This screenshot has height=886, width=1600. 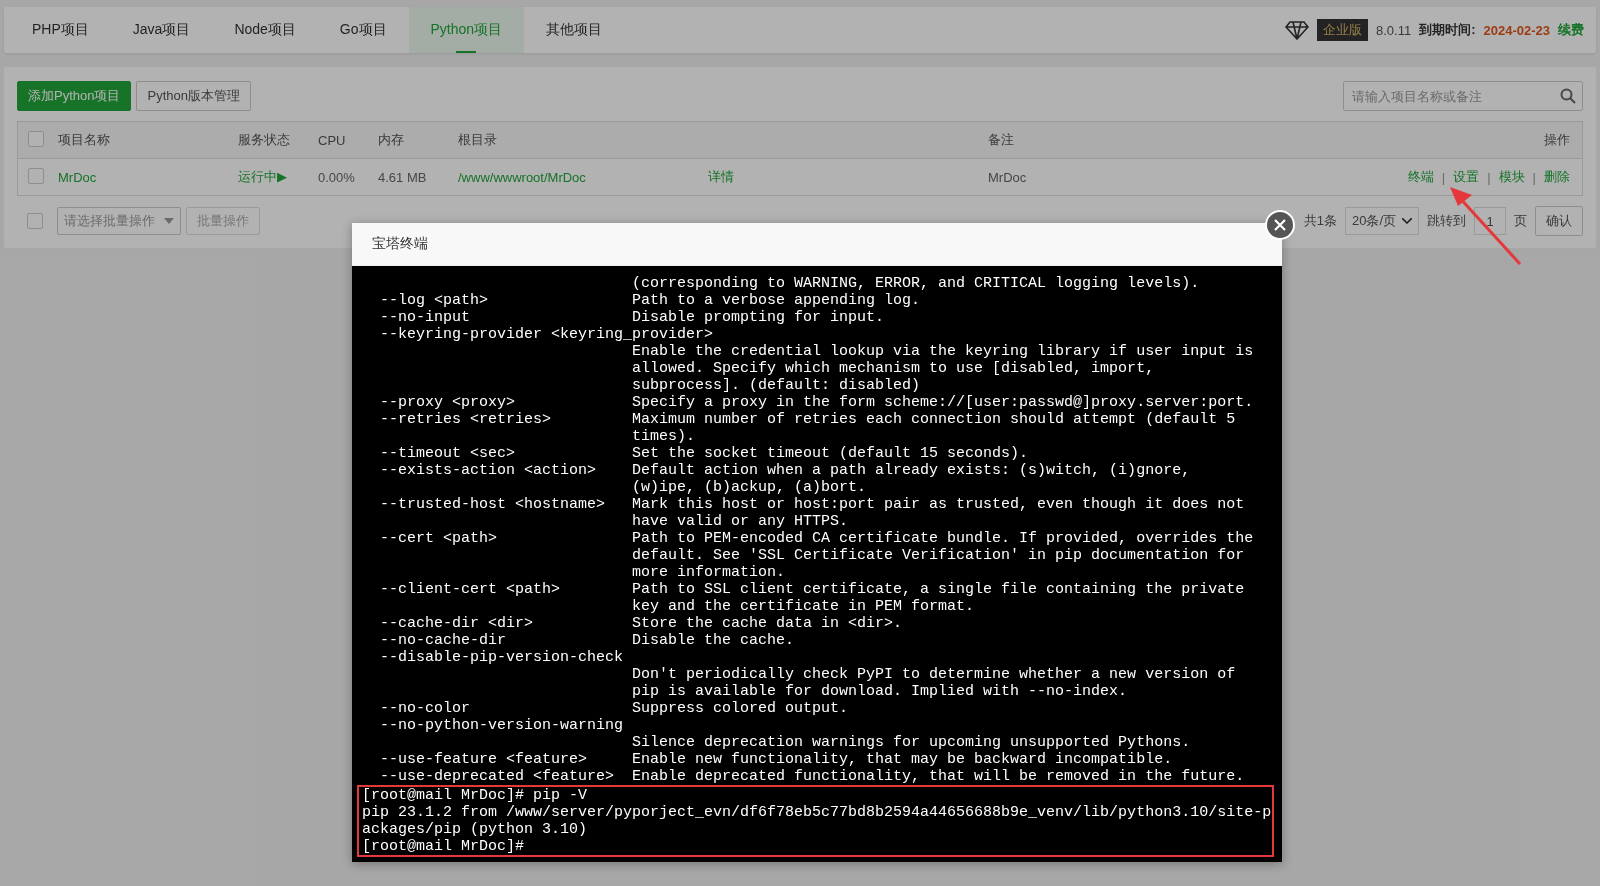 I want to click on action-link: 设置, so click(x=1466, y=177).